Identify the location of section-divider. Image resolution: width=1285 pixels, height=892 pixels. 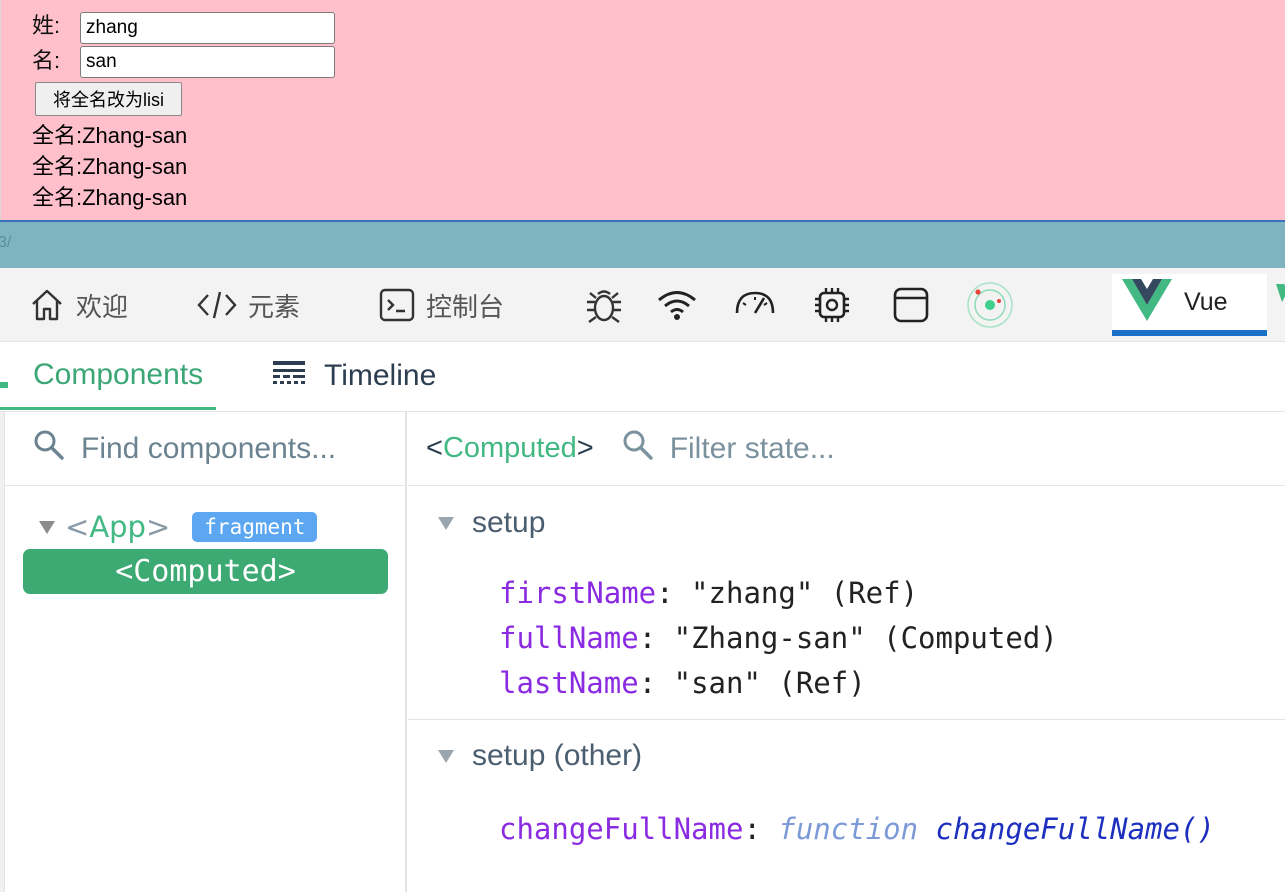
(846, 719).